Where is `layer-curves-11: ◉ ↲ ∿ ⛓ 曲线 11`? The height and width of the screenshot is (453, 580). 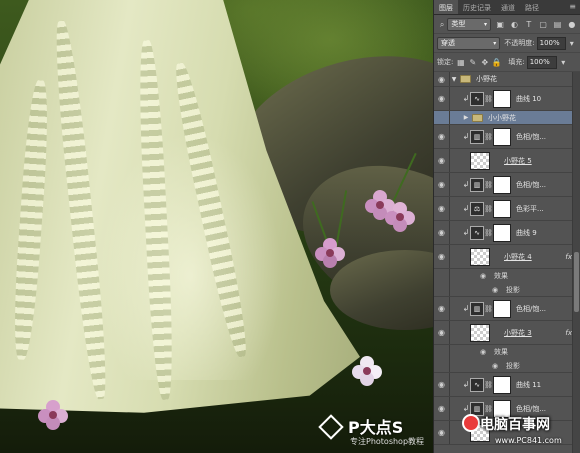 layer-curves-11: ◉ ↲ ∿ ⛓ 曲线 11 is located at coordinates (507, 385).